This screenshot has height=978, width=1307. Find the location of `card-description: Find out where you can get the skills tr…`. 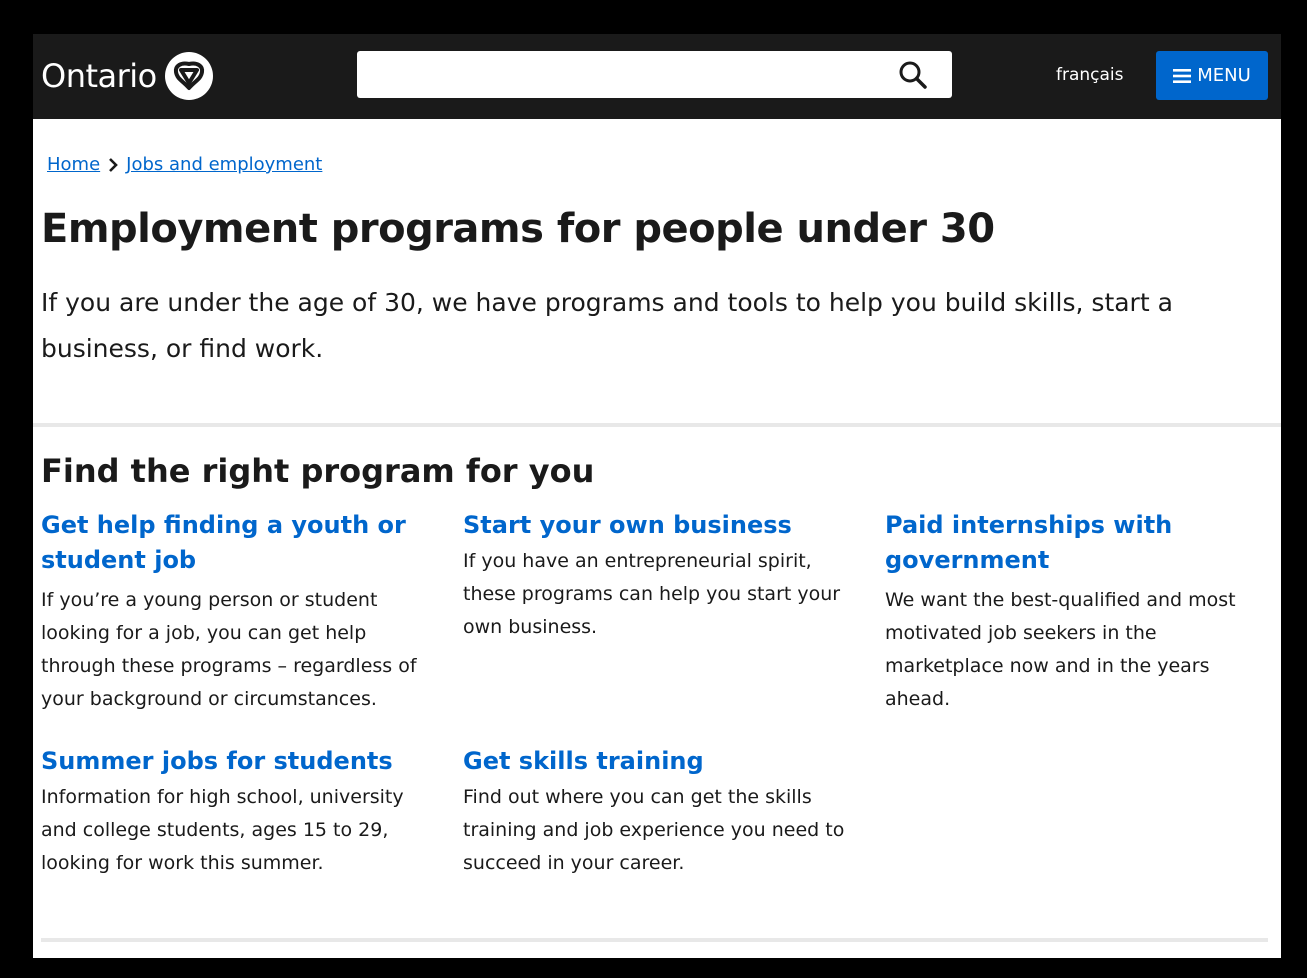

card-description: Find out where you can get the skills tr… is located at coordinates (654, 830).